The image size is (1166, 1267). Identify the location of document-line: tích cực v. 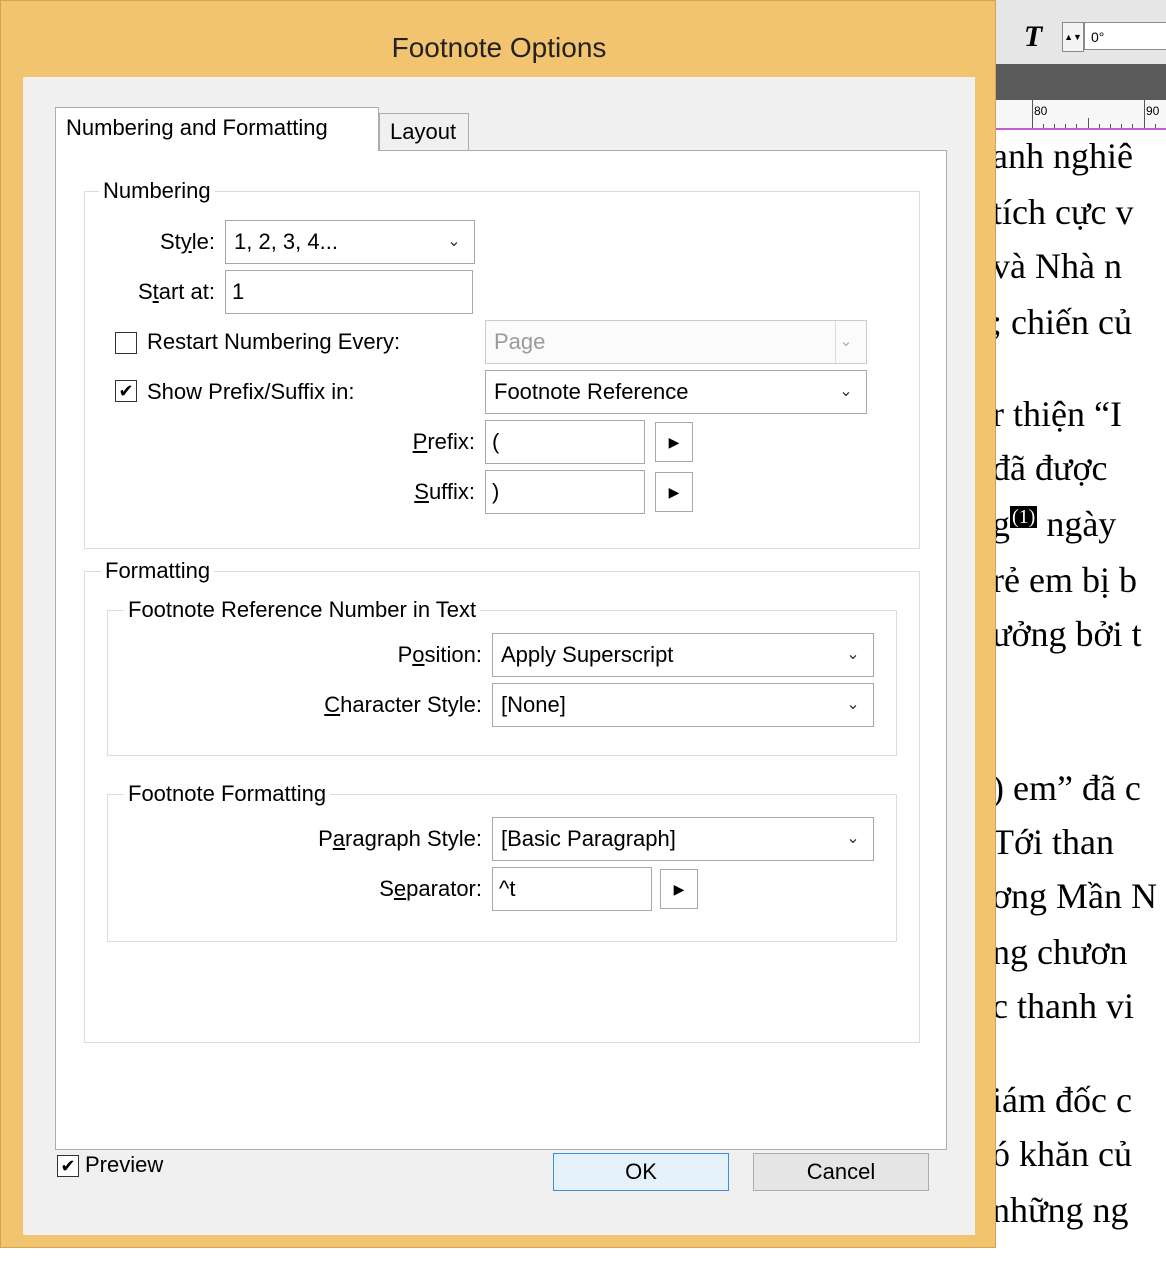
(1065, 212).